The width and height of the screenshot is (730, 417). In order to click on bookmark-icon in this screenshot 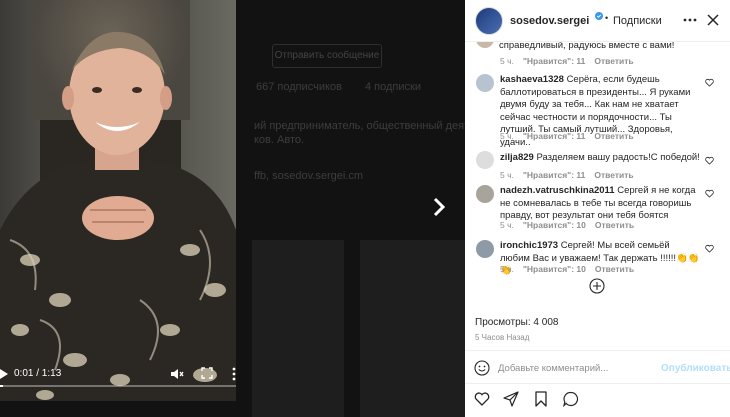, I will do `click(541, 399)`.